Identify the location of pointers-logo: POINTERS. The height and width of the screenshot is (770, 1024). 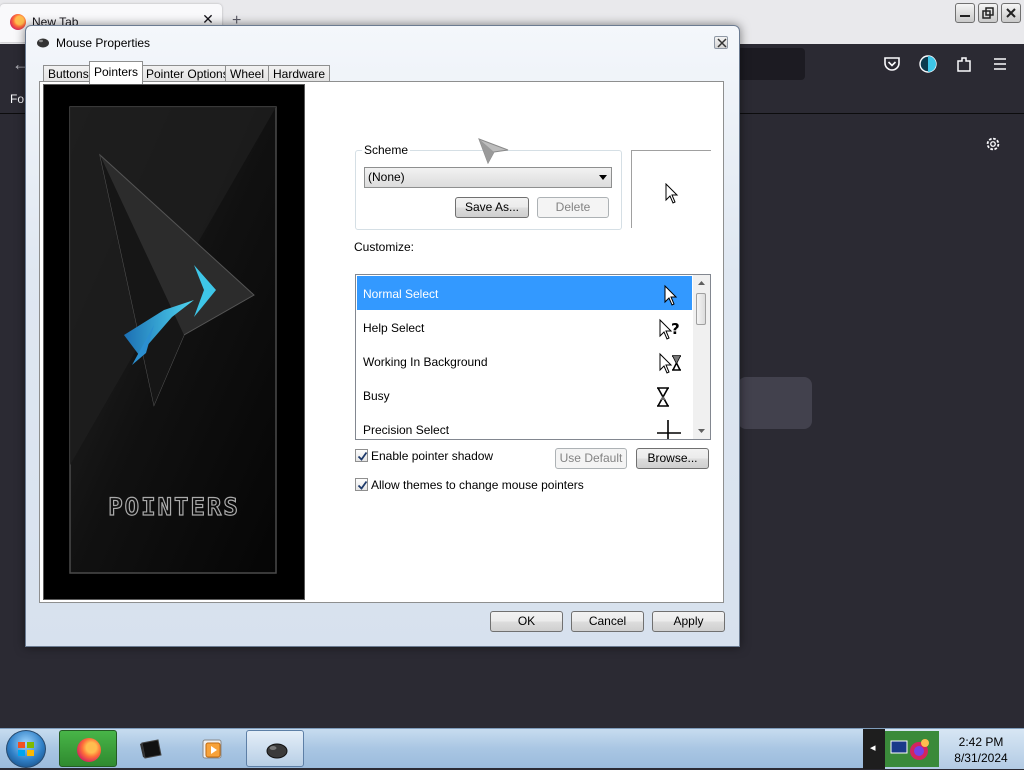
(174, 506).